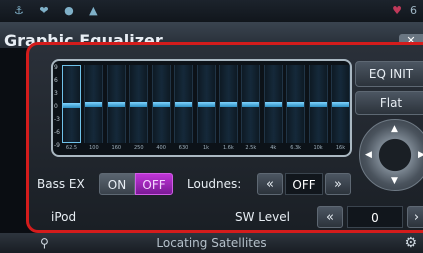  What do you see at coordinates (410, 243) in the screenshot?
I see `gear-icon: ⚙` at bounding box center [410, 243].